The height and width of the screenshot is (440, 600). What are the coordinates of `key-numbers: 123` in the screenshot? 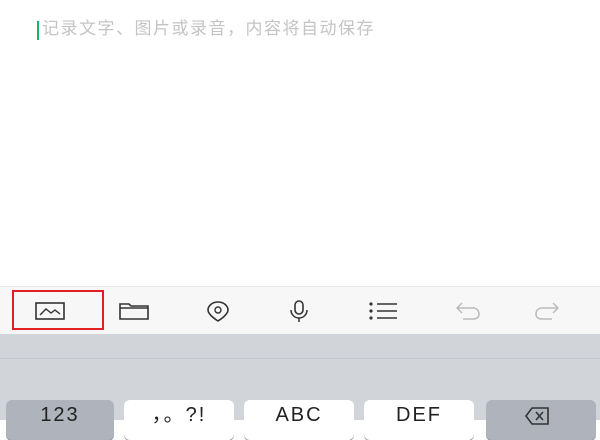 It's located at (60, 420).